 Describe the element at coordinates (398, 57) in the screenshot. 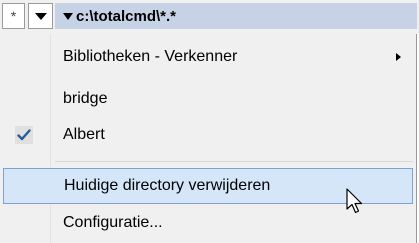

I see `submenu-arrow-icon` at that location.